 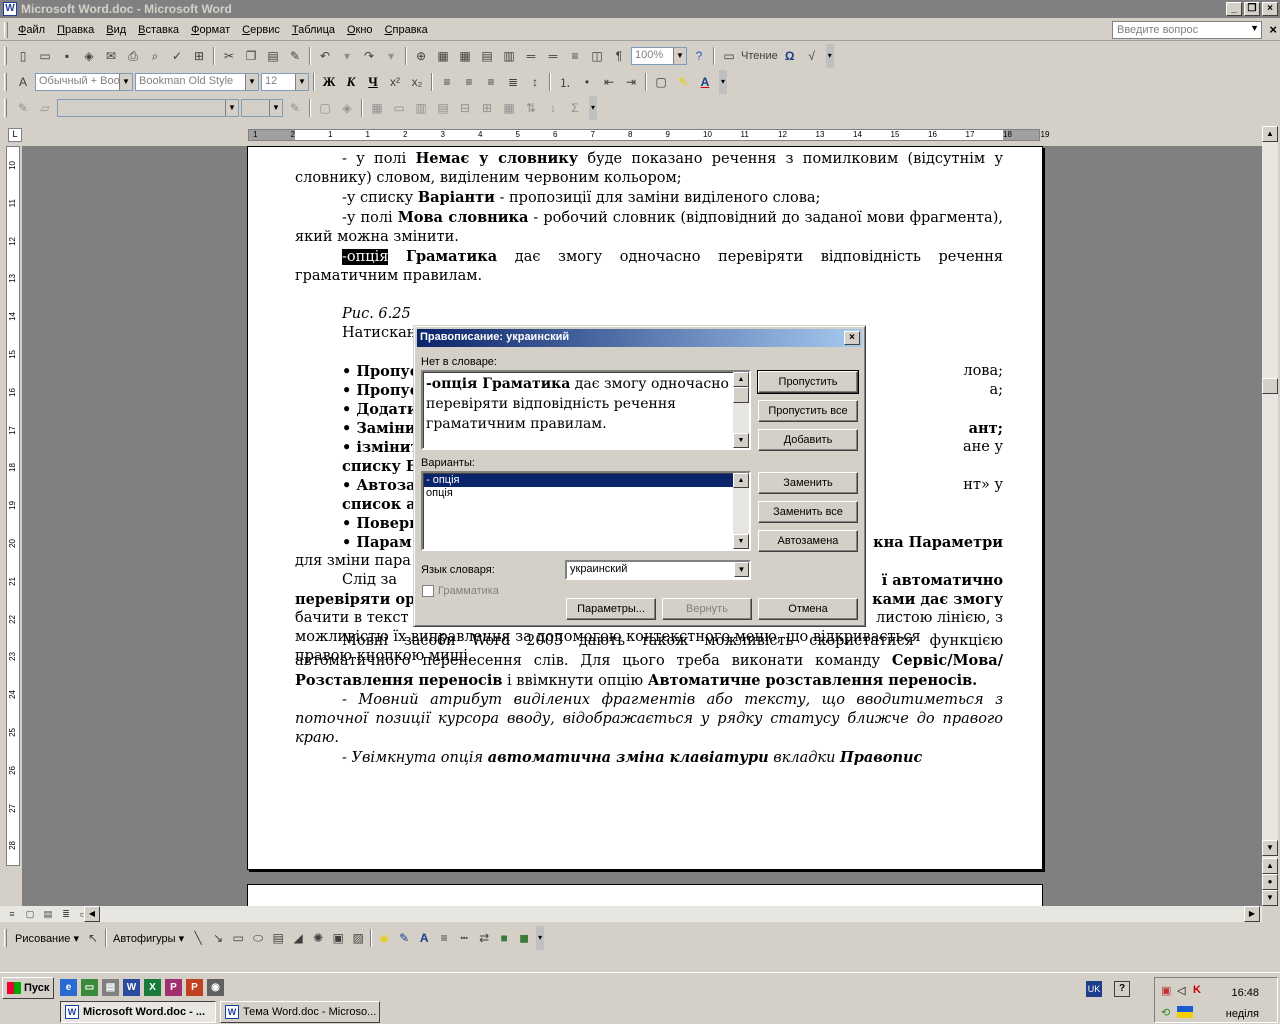 I want to click on vertical-scrollbar: ▲ ▼ ▲ ● ▼, so click(x=1270, y=516).